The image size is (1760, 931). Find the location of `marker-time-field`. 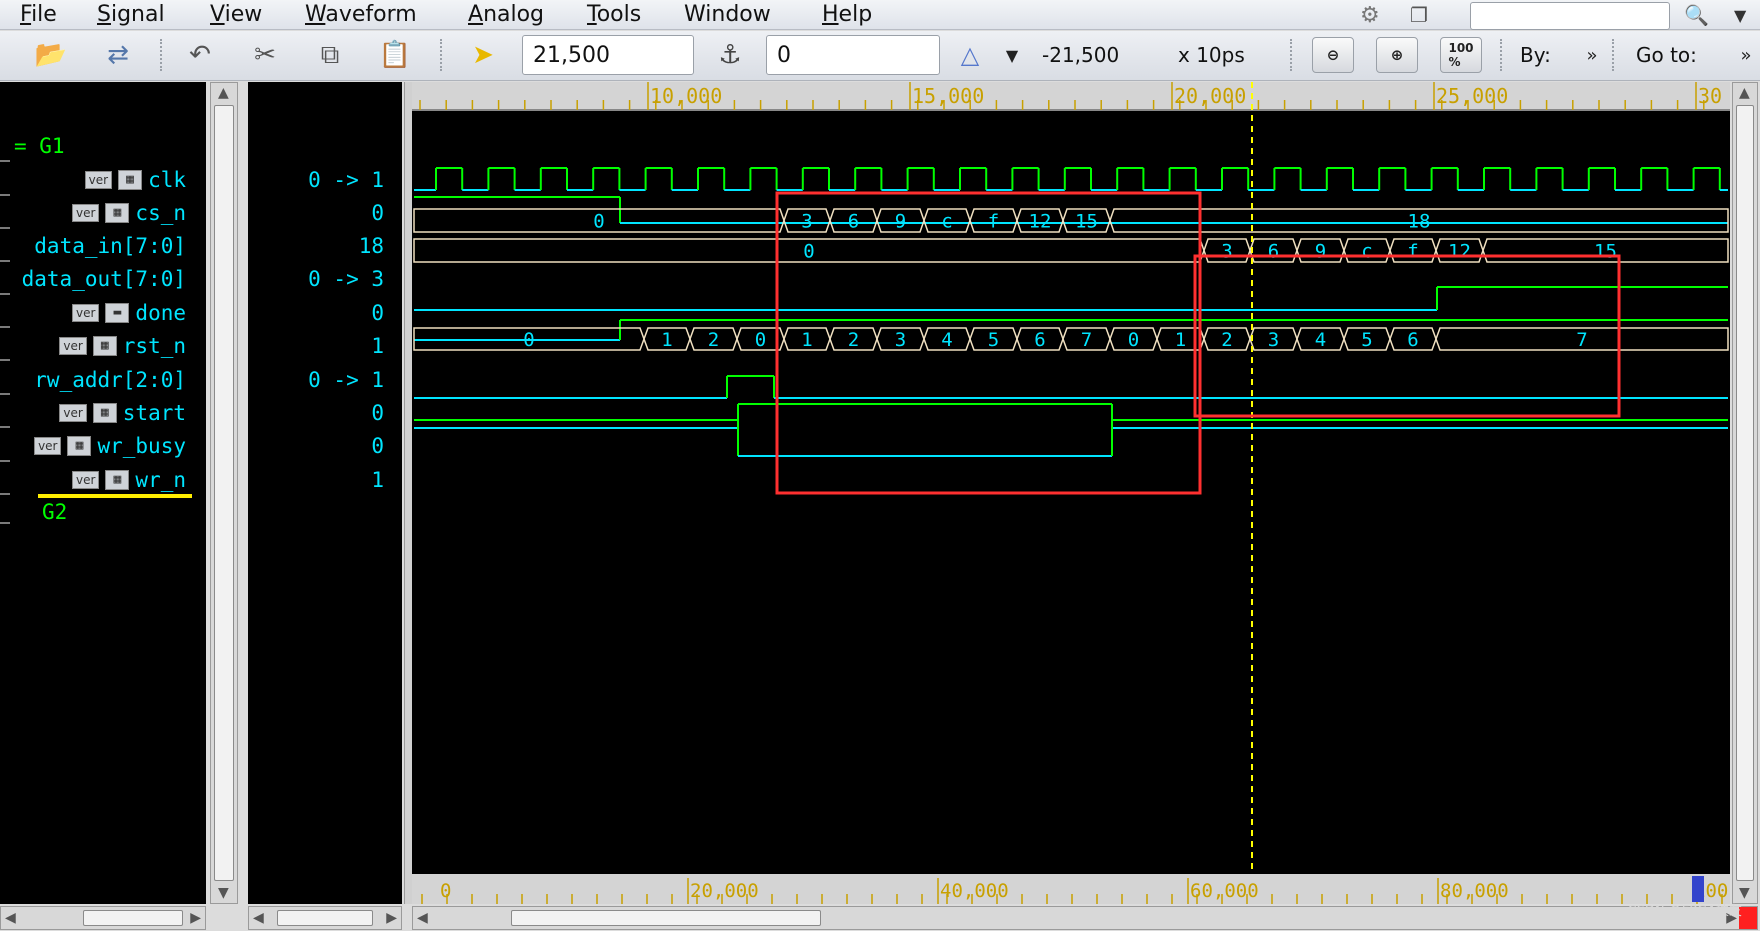

marker-time-field is located at coordinates (853, 55).